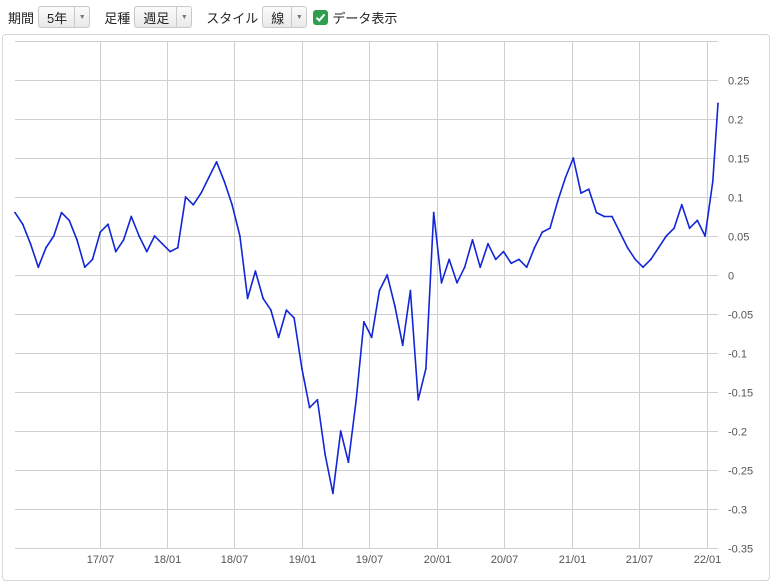  What do you see at coordinates (573, 560) in the screenshot?
I see `x-tick-label: 21/01` at bounding box center [573, 560].